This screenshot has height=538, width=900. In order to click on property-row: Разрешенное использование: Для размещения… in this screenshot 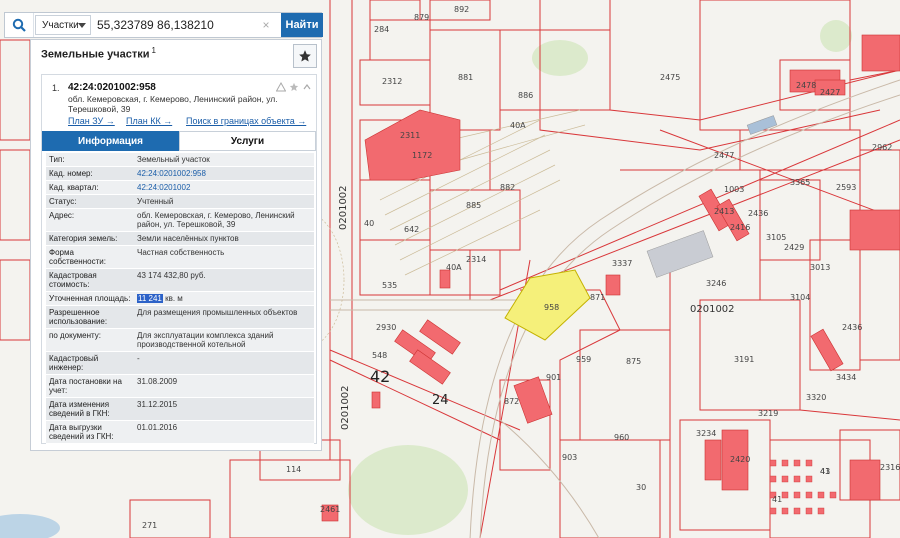, I will do `click(180, 317)`.